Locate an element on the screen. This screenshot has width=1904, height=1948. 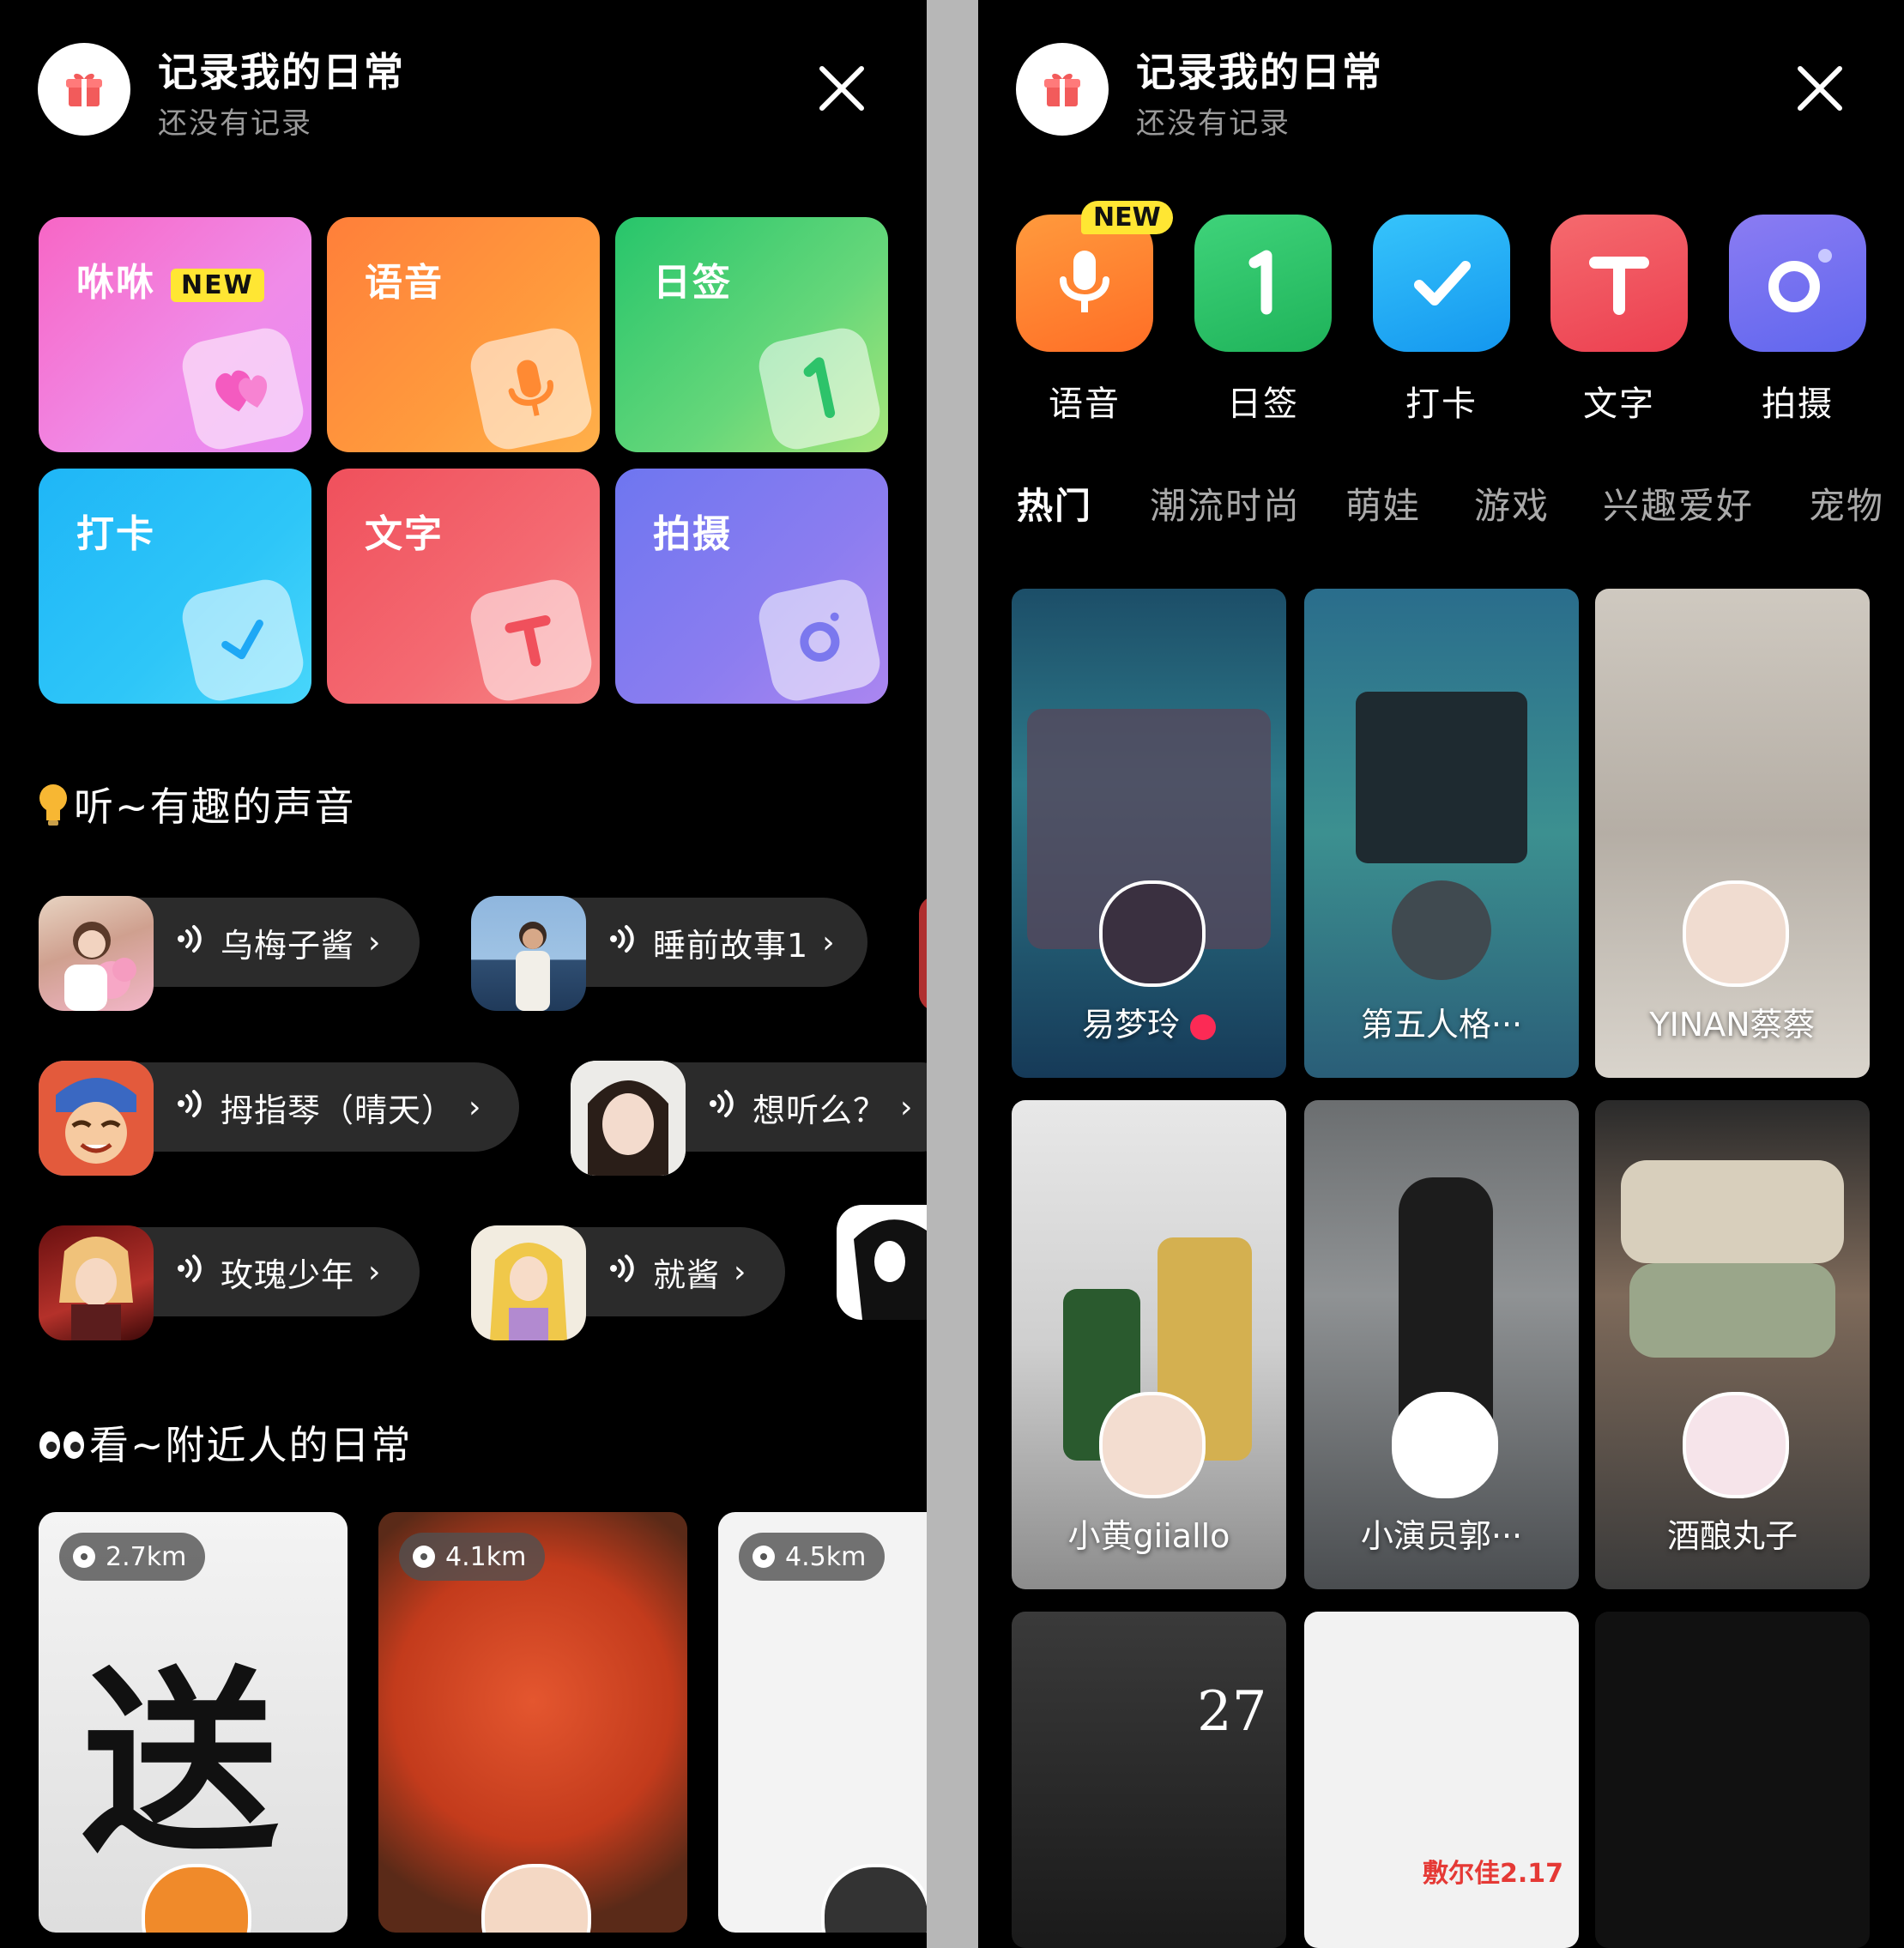
tile-xiuxiu: 咻咻 NEW is located at coordinates (175, 335).